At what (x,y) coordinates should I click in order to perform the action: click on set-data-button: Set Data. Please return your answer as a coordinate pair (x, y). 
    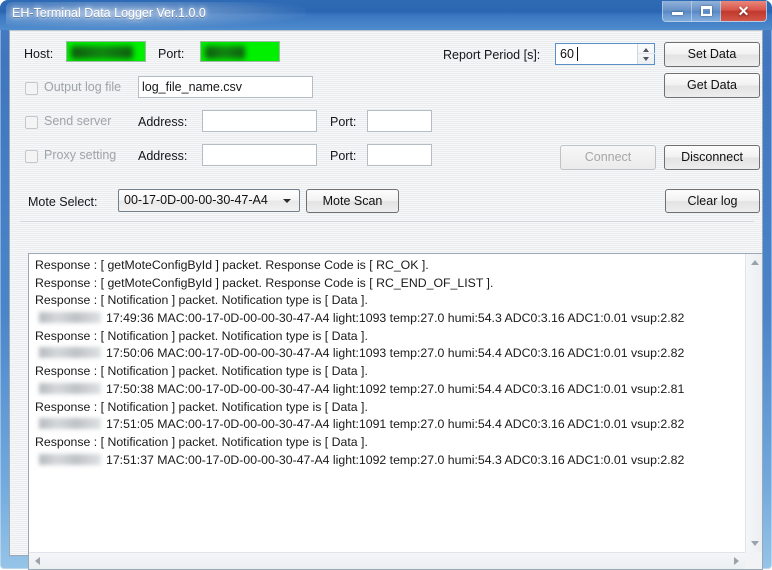
    Looking at the image, I should click on (712, 54).